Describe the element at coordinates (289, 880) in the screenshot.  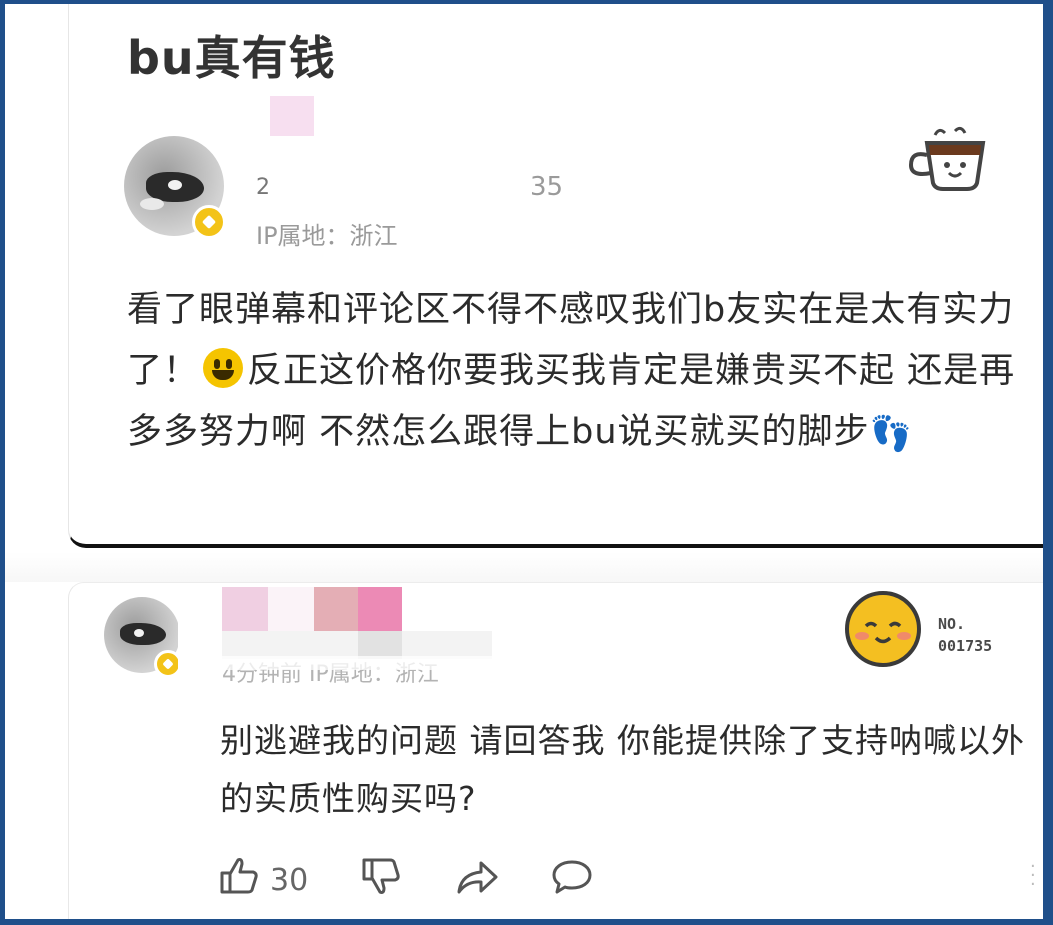
I see `like-count: 30` at that location.